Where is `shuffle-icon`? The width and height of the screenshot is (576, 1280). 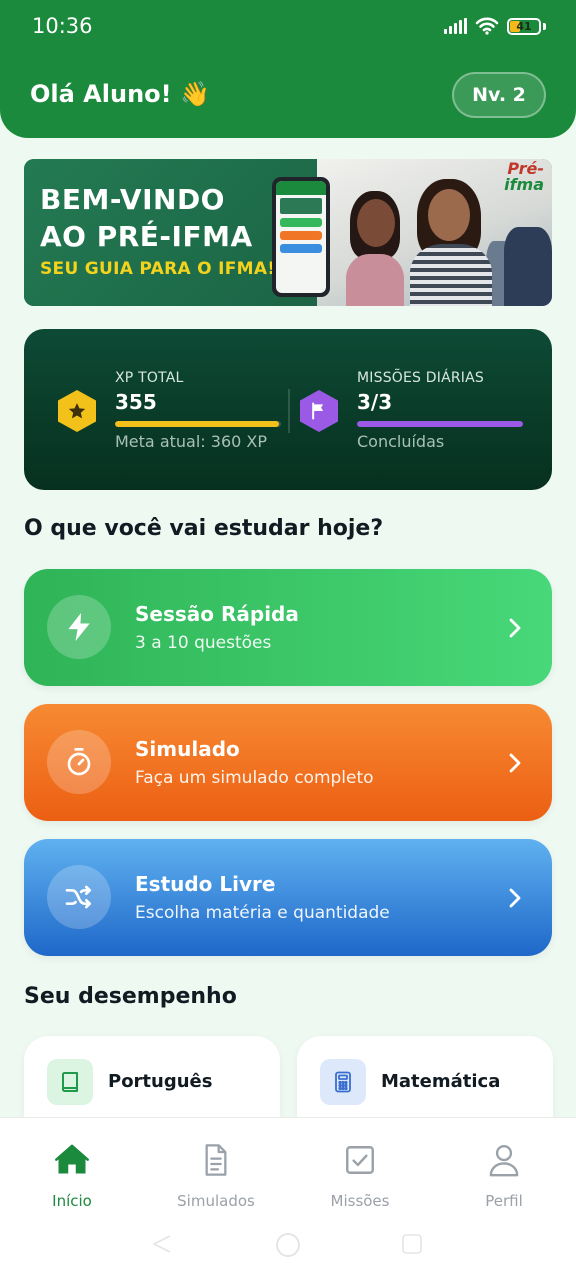 shuffle-icon is located at coordinates (79, 897).